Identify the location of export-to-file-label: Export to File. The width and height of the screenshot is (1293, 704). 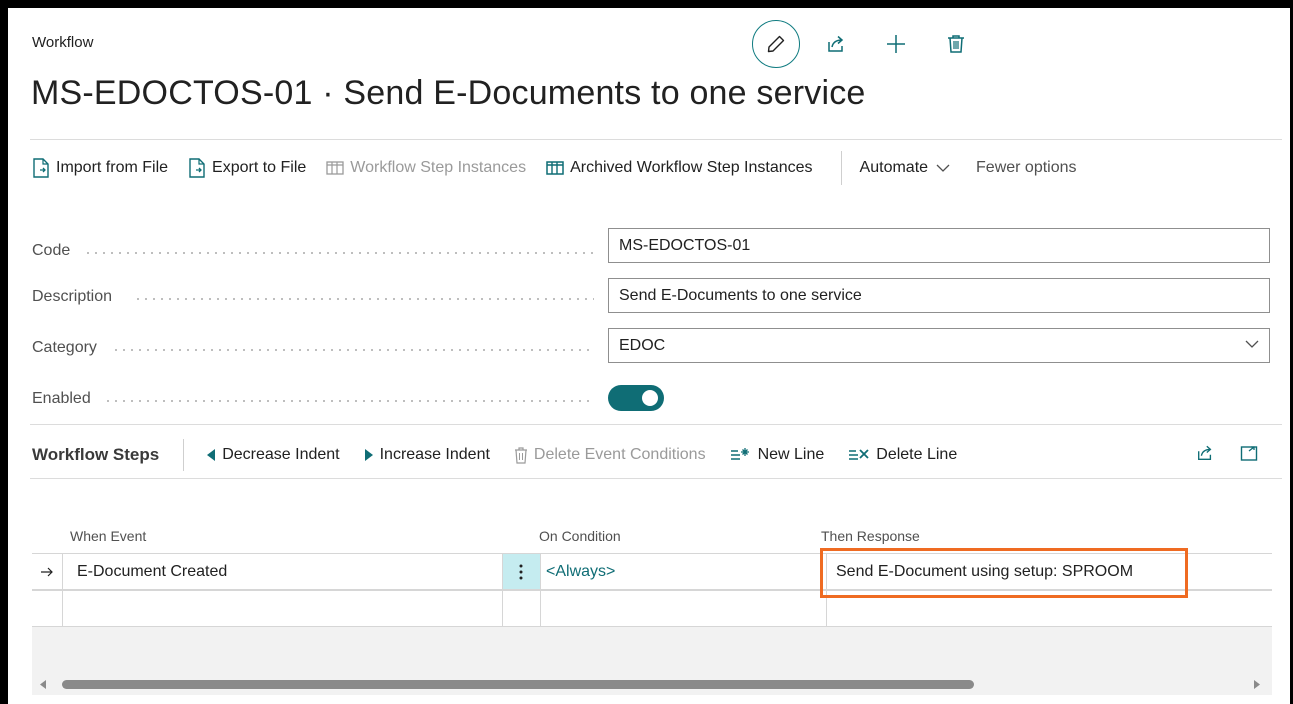
(259, 167).